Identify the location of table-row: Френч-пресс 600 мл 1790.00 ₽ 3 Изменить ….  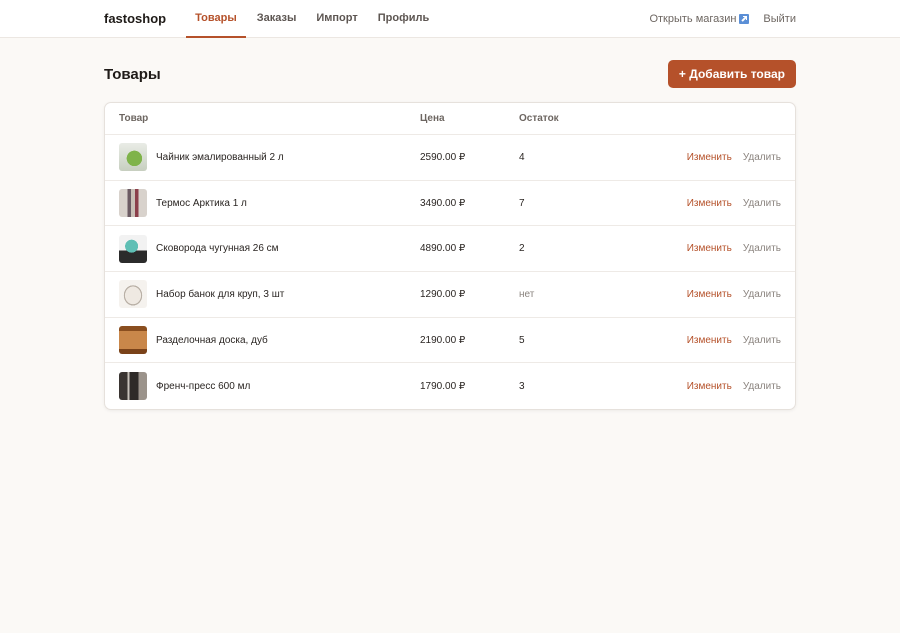
(450, 386).